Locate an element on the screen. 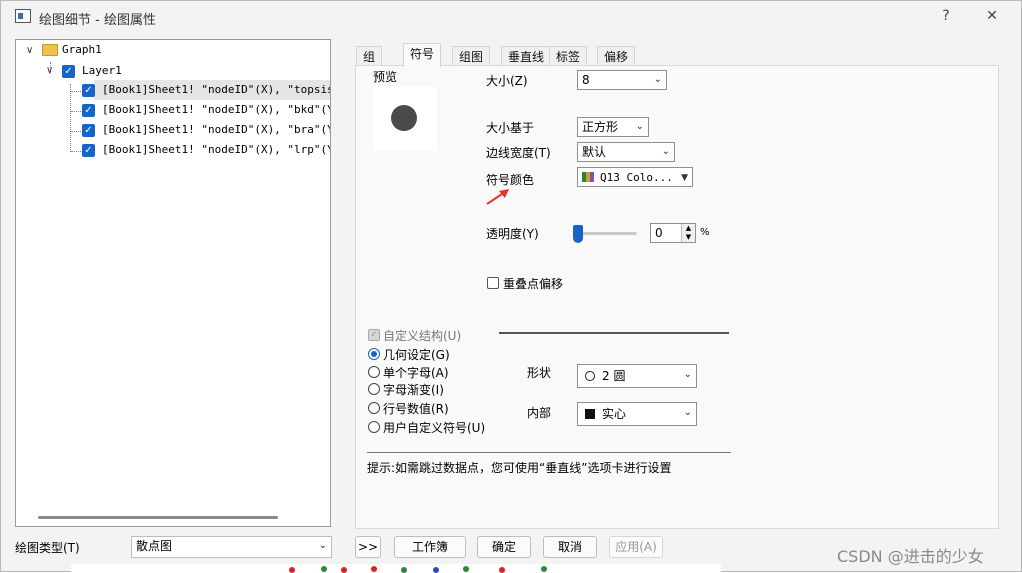  workbook-button: 工作簿 is located at coordinates (430, 547).